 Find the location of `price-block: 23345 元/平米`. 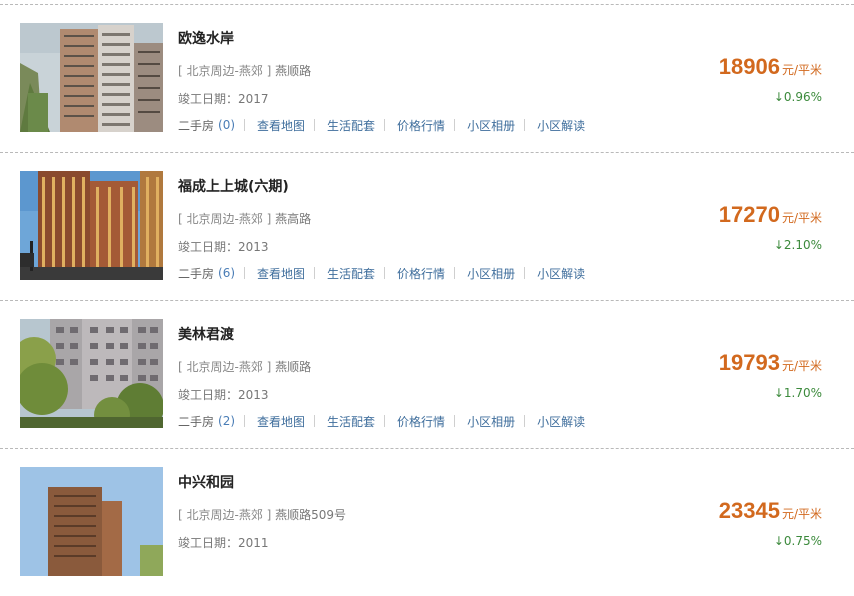

price-block: 23345 元/平米 is located at coordinates (770, 511).